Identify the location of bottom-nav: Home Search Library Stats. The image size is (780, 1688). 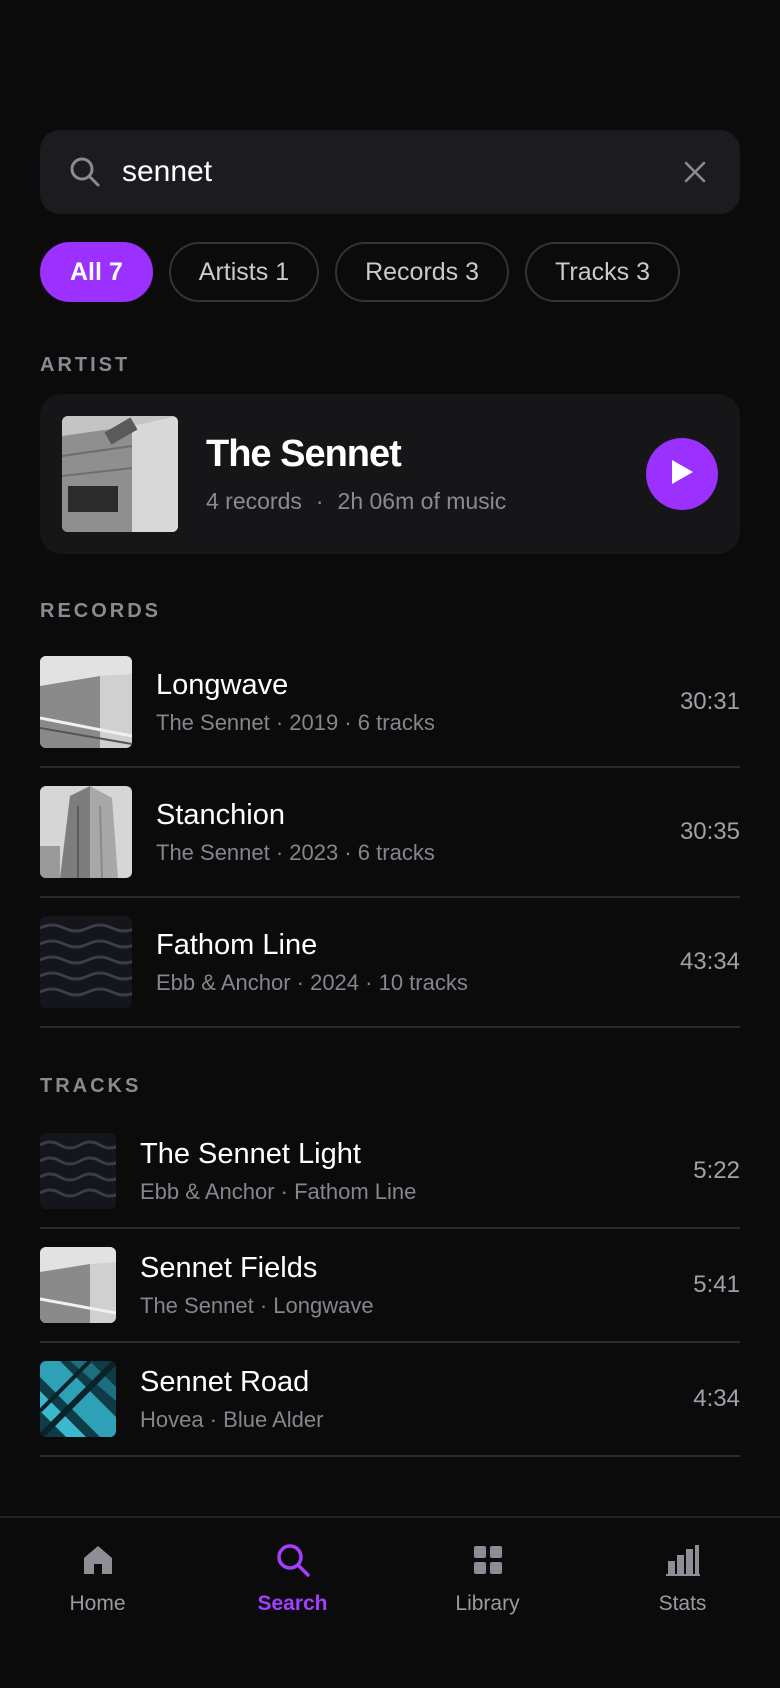
(390, 1602).